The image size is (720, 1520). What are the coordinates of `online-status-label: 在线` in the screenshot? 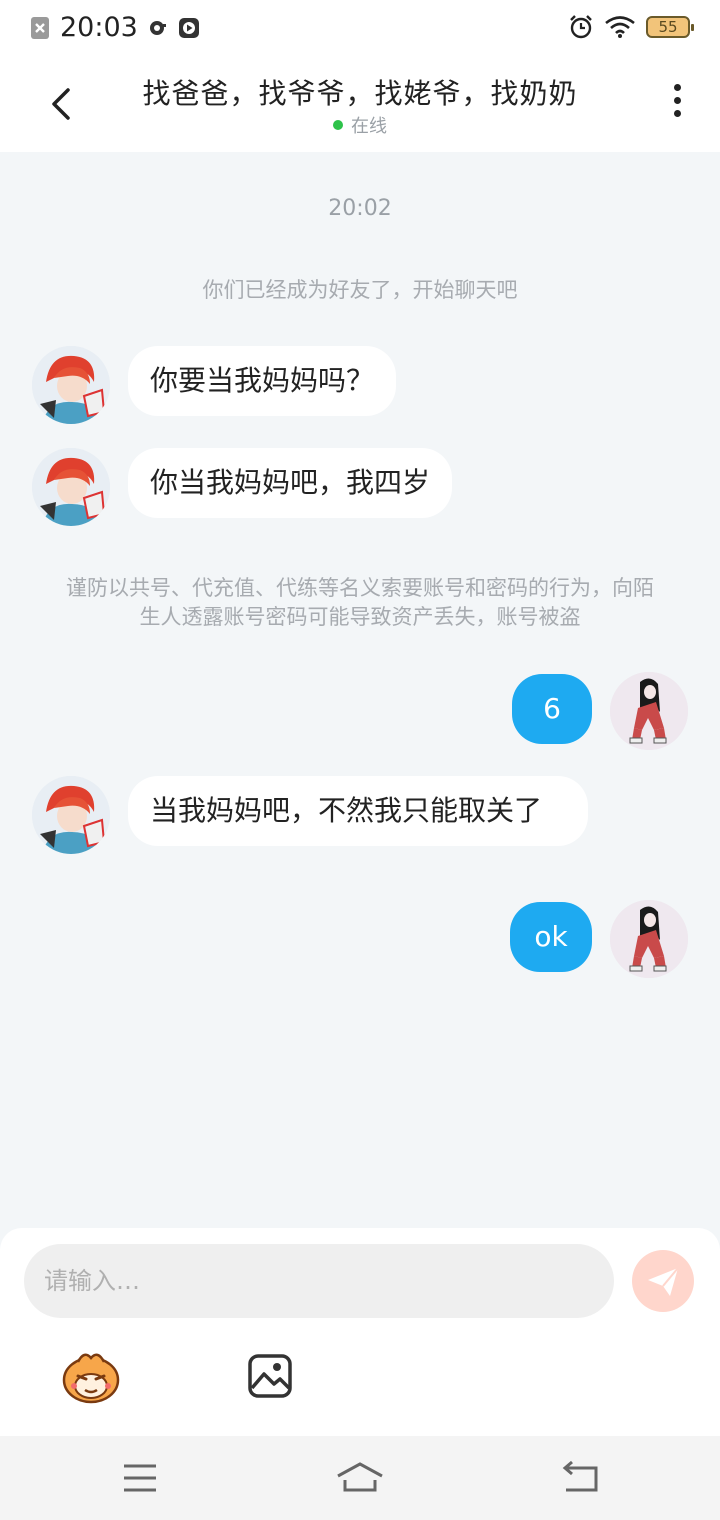 It's located at (369, 126).